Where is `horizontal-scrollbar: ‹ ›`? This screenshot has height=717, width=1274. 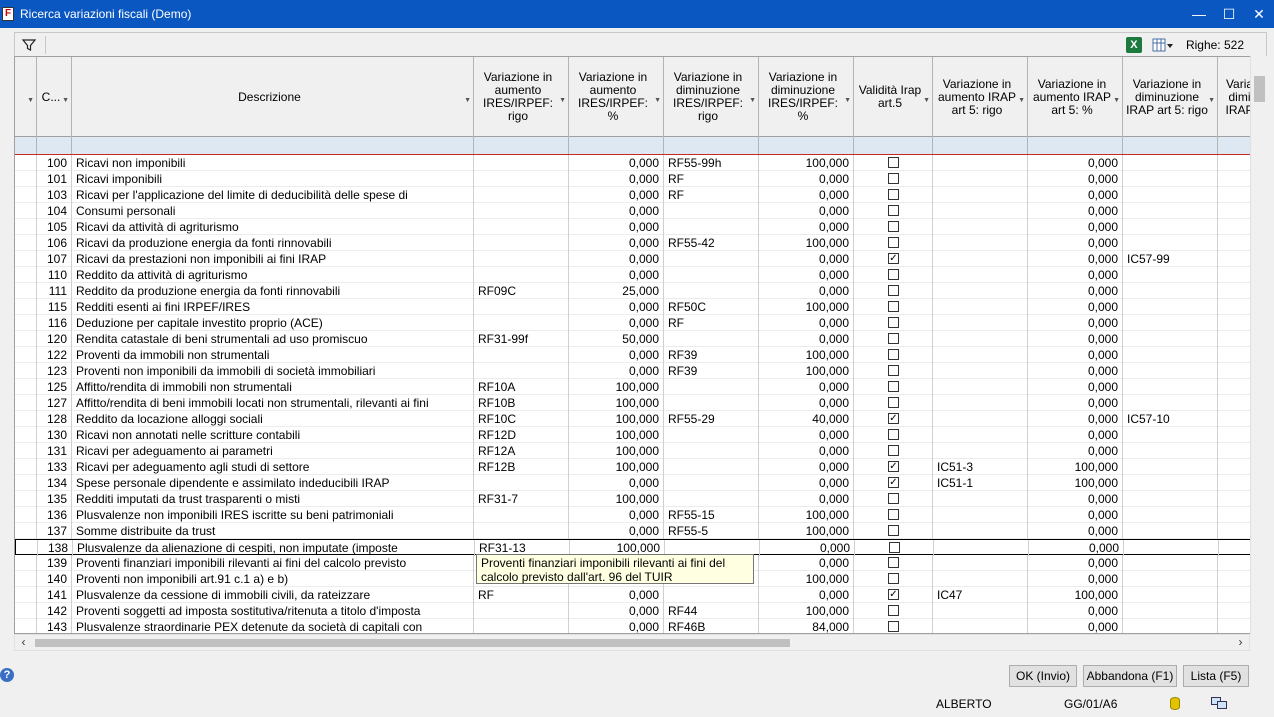
horizontal-scrollbar: ‹ › is located at coordinates (632, 642).